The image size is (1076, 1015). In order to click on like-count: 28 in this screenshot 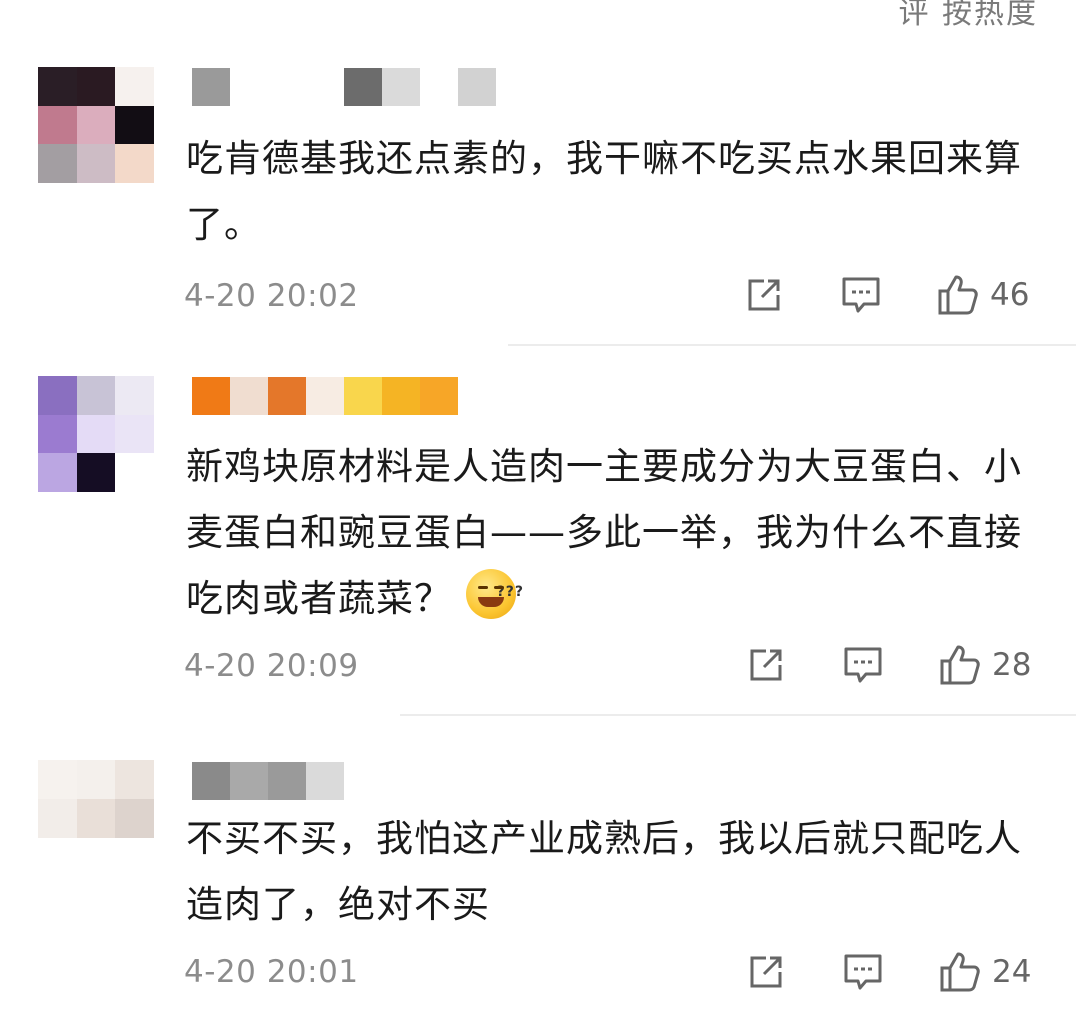, I will do `click(1012, 665)`.